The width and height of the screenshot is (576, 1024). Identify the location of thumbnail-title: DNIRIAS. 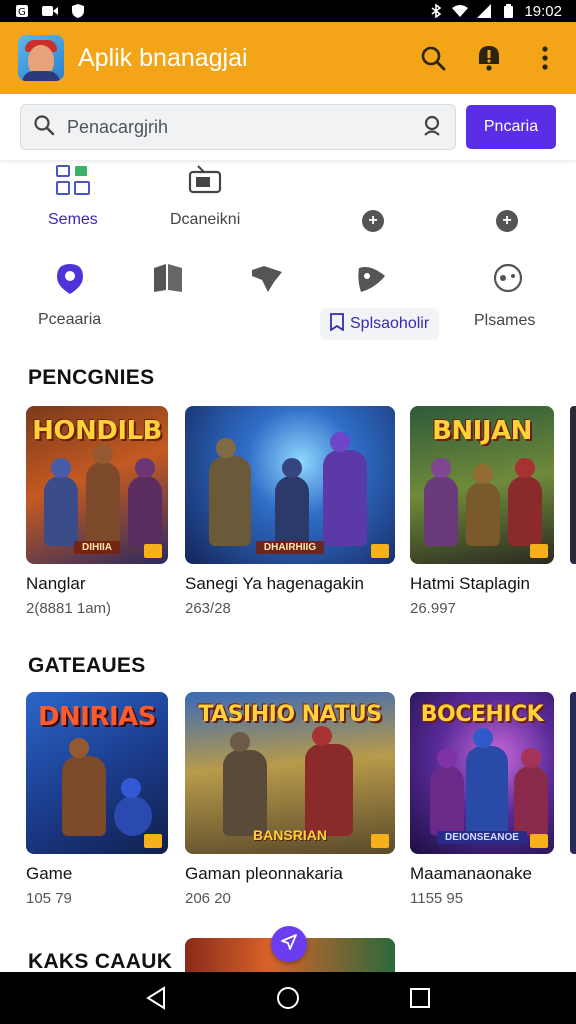
(97, 717).